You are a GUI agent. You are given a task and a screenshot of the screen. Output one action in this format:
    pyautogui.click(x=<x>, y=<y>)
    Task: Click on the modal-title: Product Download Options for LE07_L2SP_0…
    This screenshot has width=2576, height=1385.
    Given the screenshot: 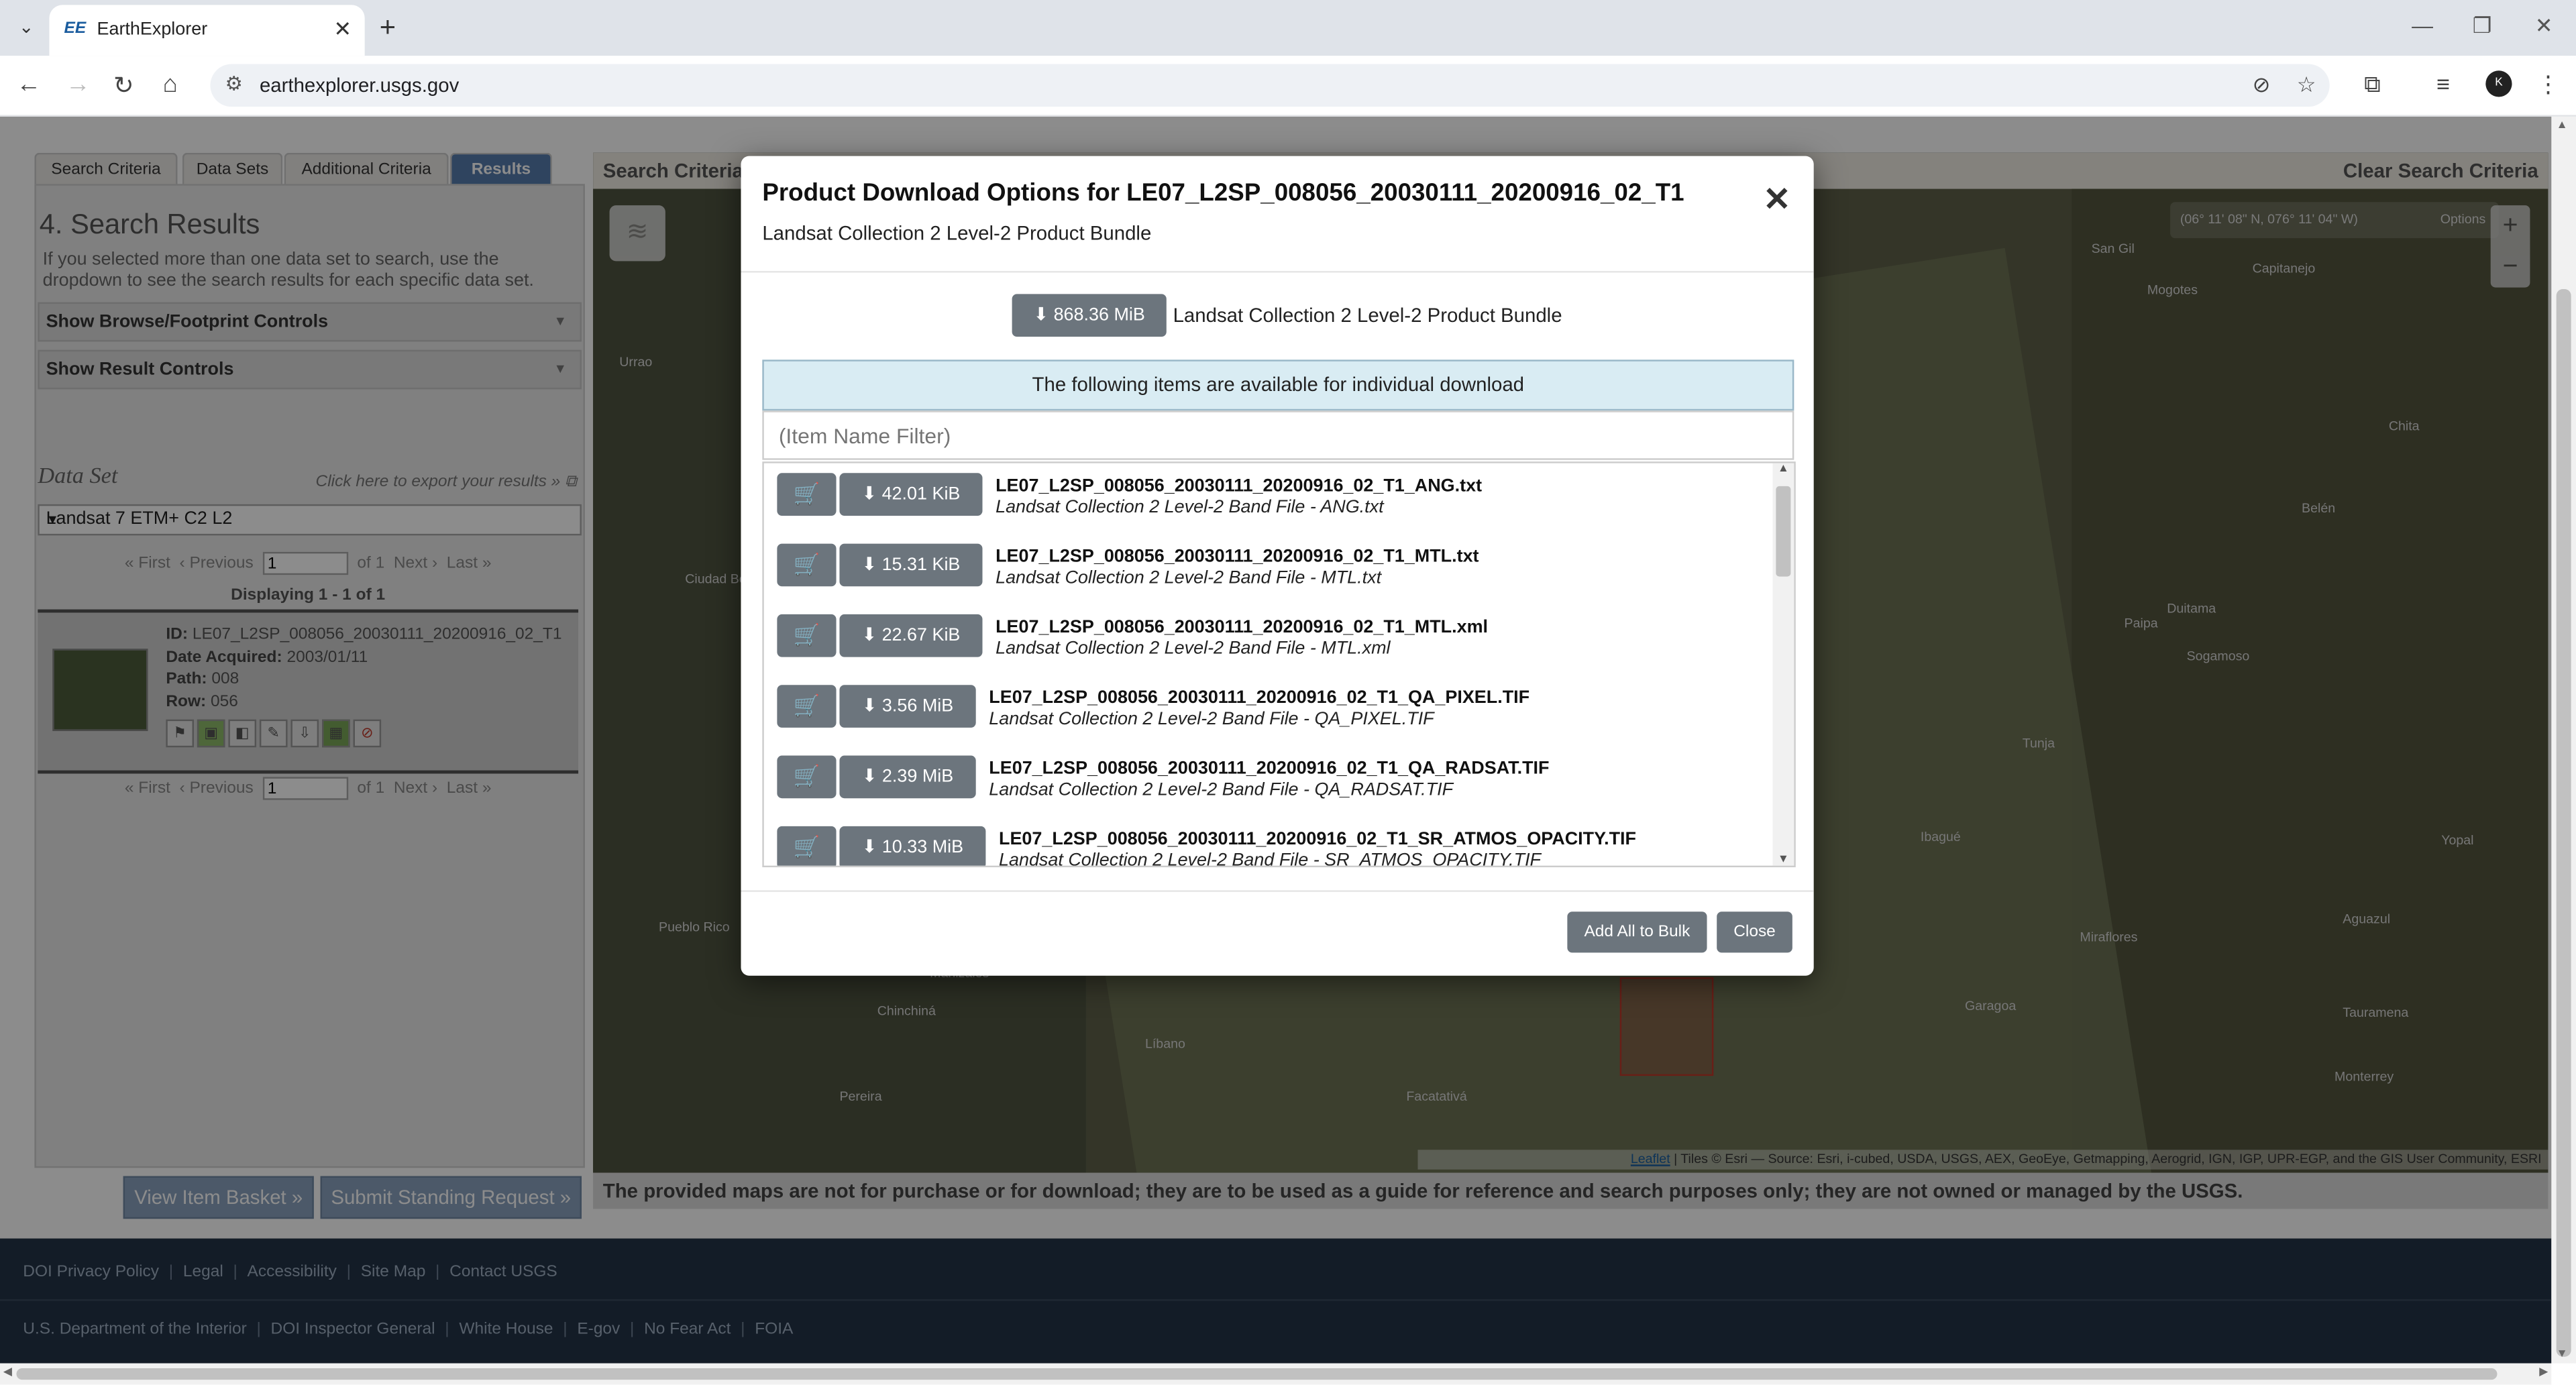 What is the action you would take?
    pyautogui.click(x=1223, y=193)
    